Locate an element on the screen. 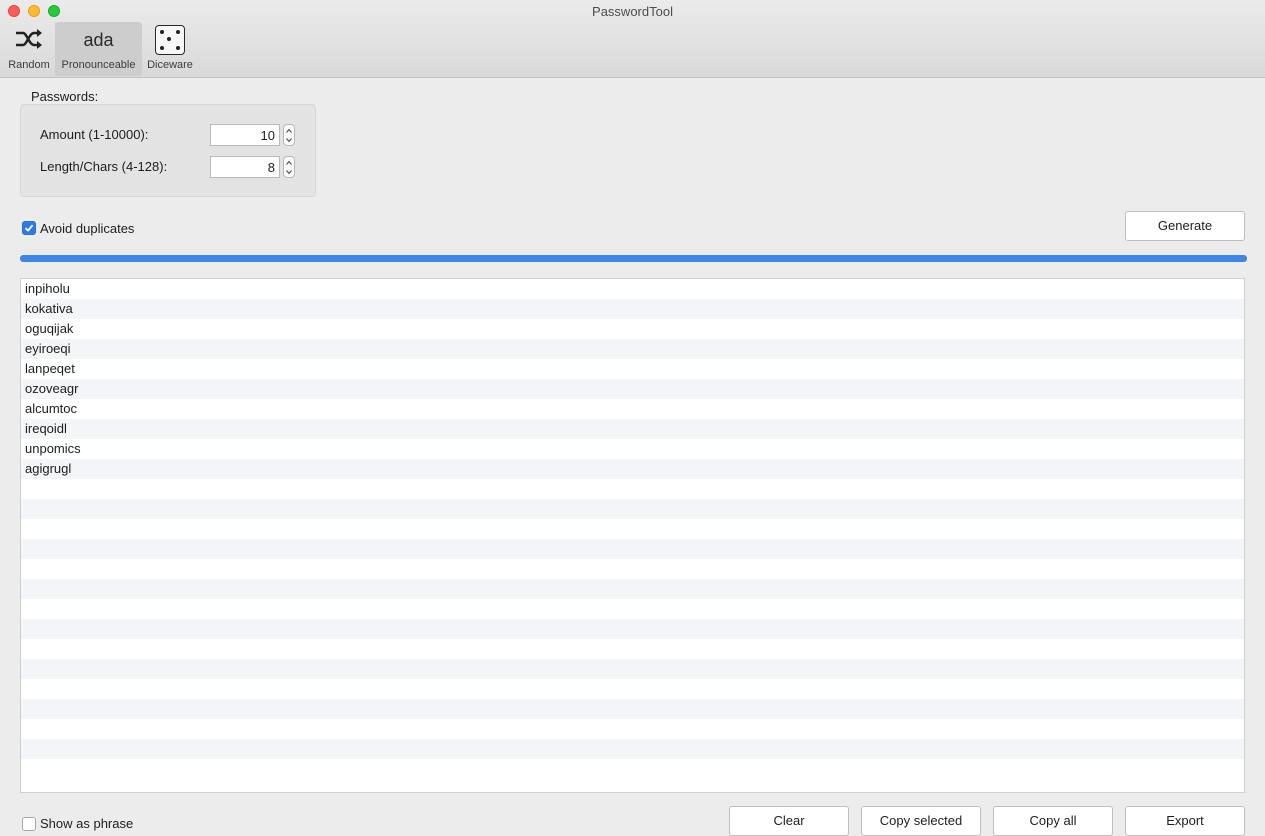 The image size is (1265, 836). passwords-group-title: Passwords: is located at coordinates (65, 96).